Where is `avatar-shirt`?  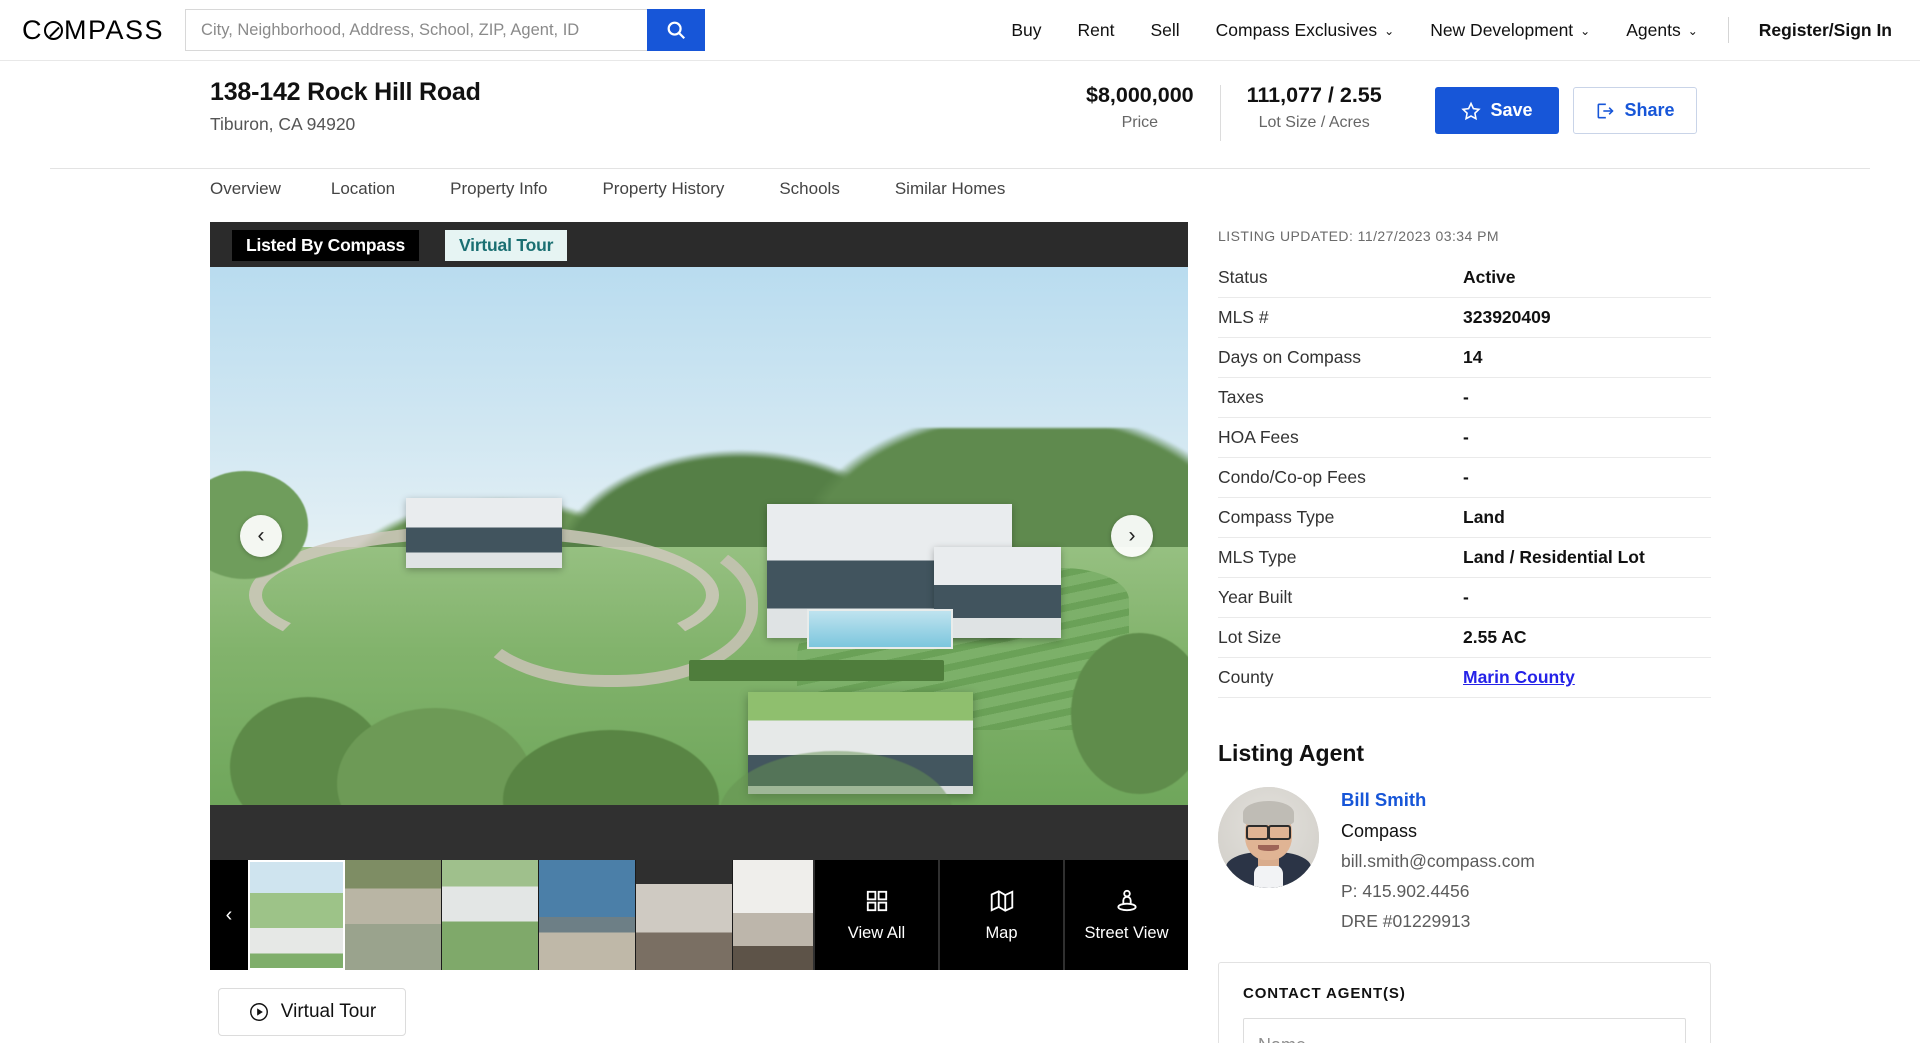 avatar-shirt is located at coordinates (1268, 875).